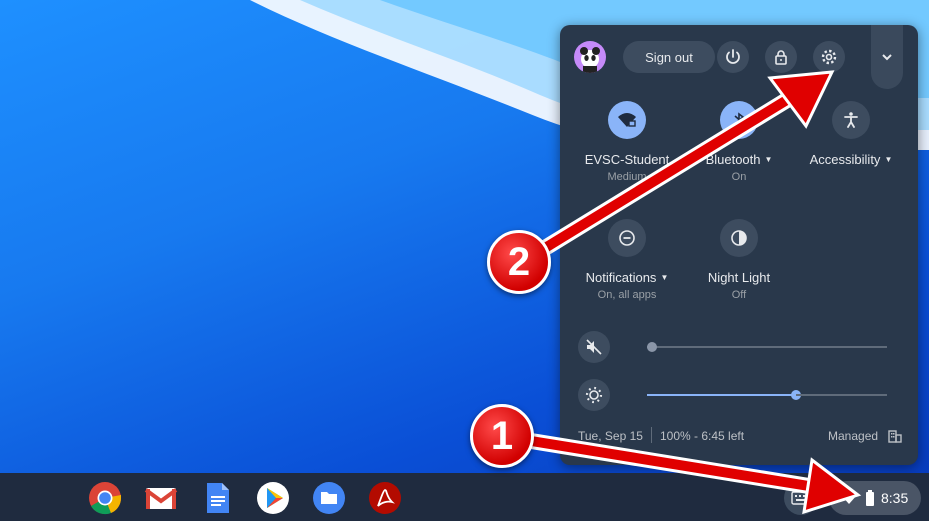  I want to click on bluetooth-toggle, so click(739, 120).